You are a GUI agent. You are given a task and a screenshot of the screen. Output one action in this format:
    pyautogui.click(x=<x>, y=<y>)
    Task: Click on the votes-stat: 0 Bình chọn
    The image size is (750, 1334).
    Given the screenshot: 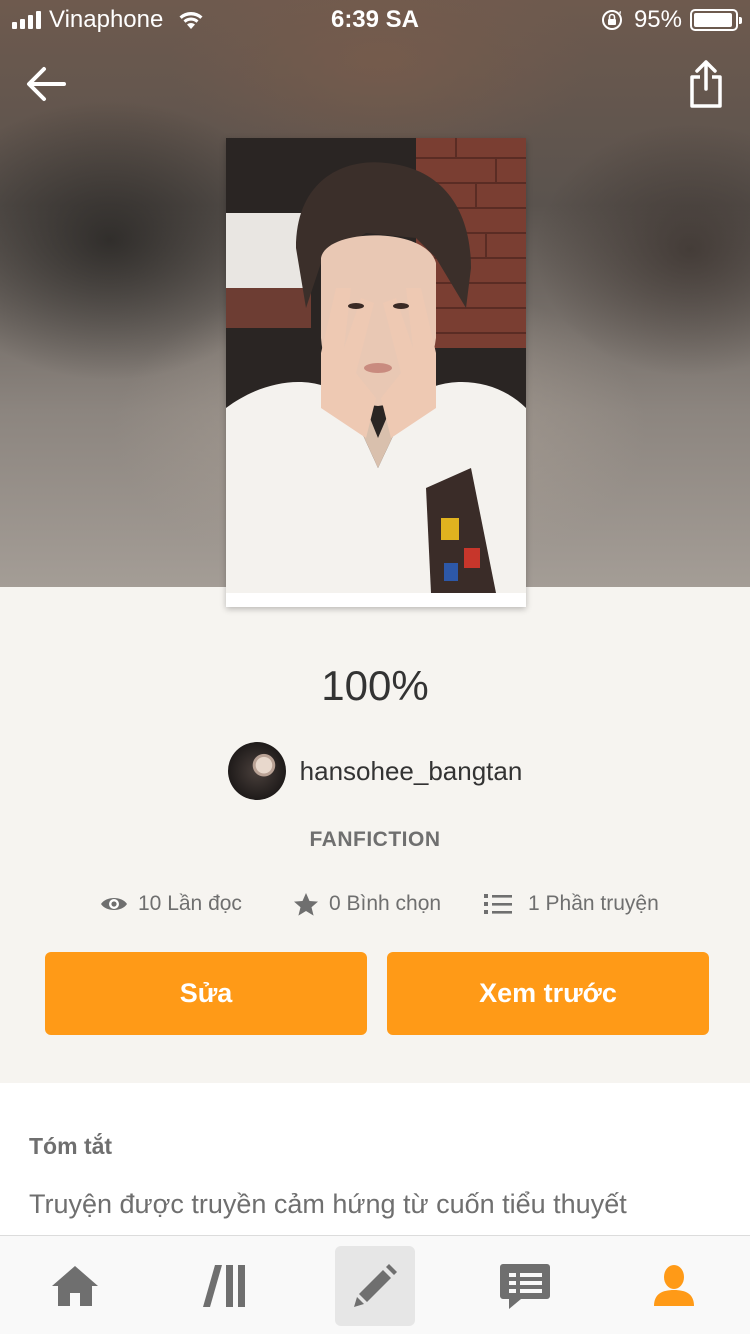 What is the action you would take?
    pyautogui.click(x=367, y=904)
    